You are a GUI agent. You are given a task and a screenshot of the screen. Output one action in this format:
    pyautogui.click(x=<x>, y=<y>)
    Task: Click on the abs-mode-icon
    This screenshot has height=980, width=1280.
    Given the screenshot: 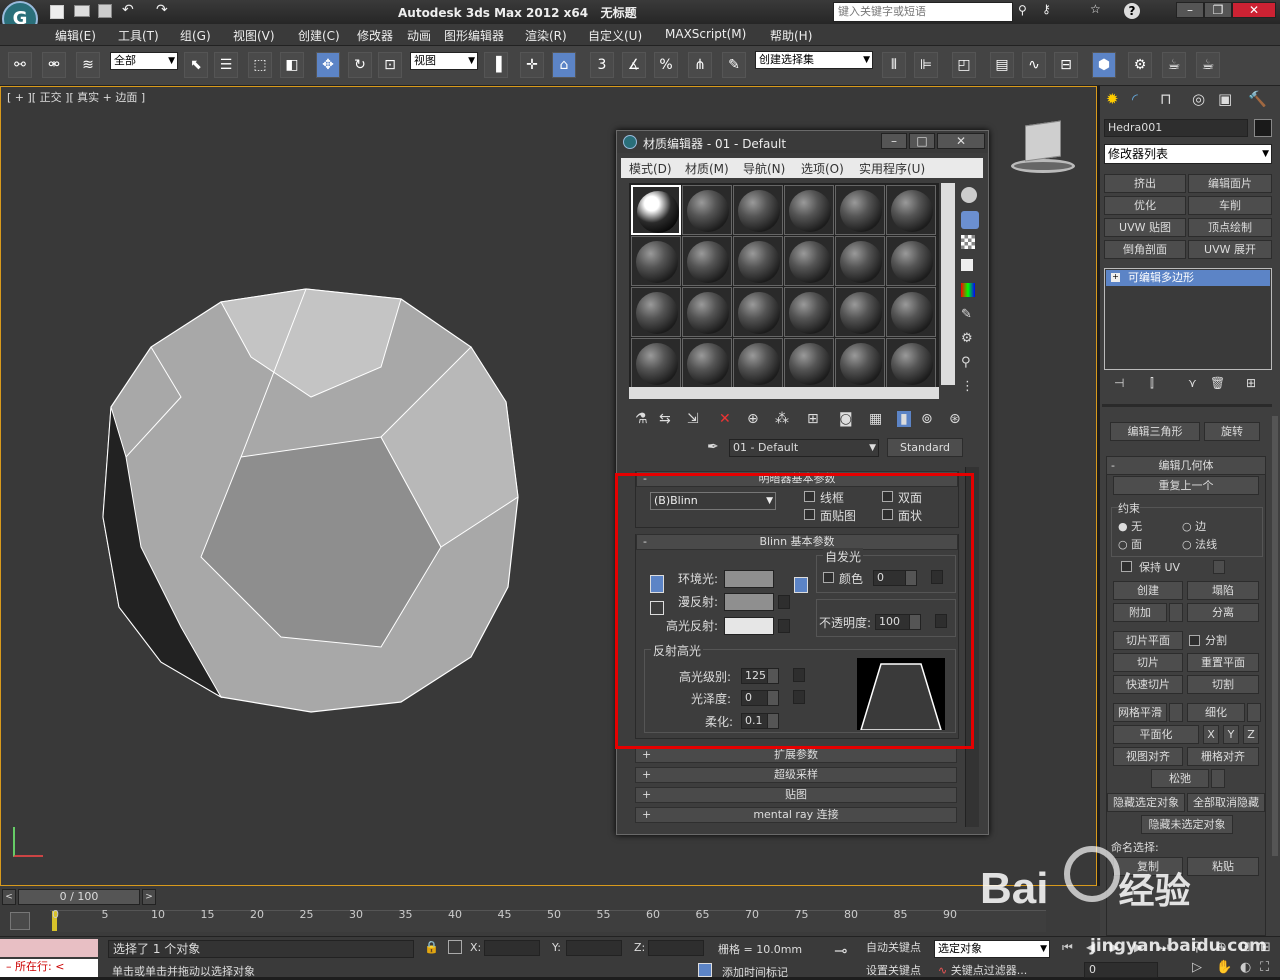 What is the action you would take?
    pyautogui.click(x=455, y=947)
    